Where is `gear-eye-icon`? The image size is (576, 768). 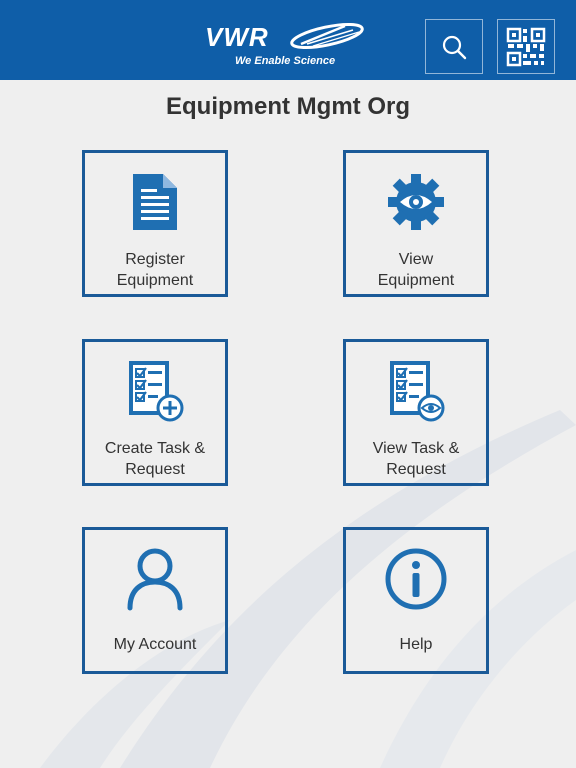
gear-eye-icon is located at coordinates (416, 202).